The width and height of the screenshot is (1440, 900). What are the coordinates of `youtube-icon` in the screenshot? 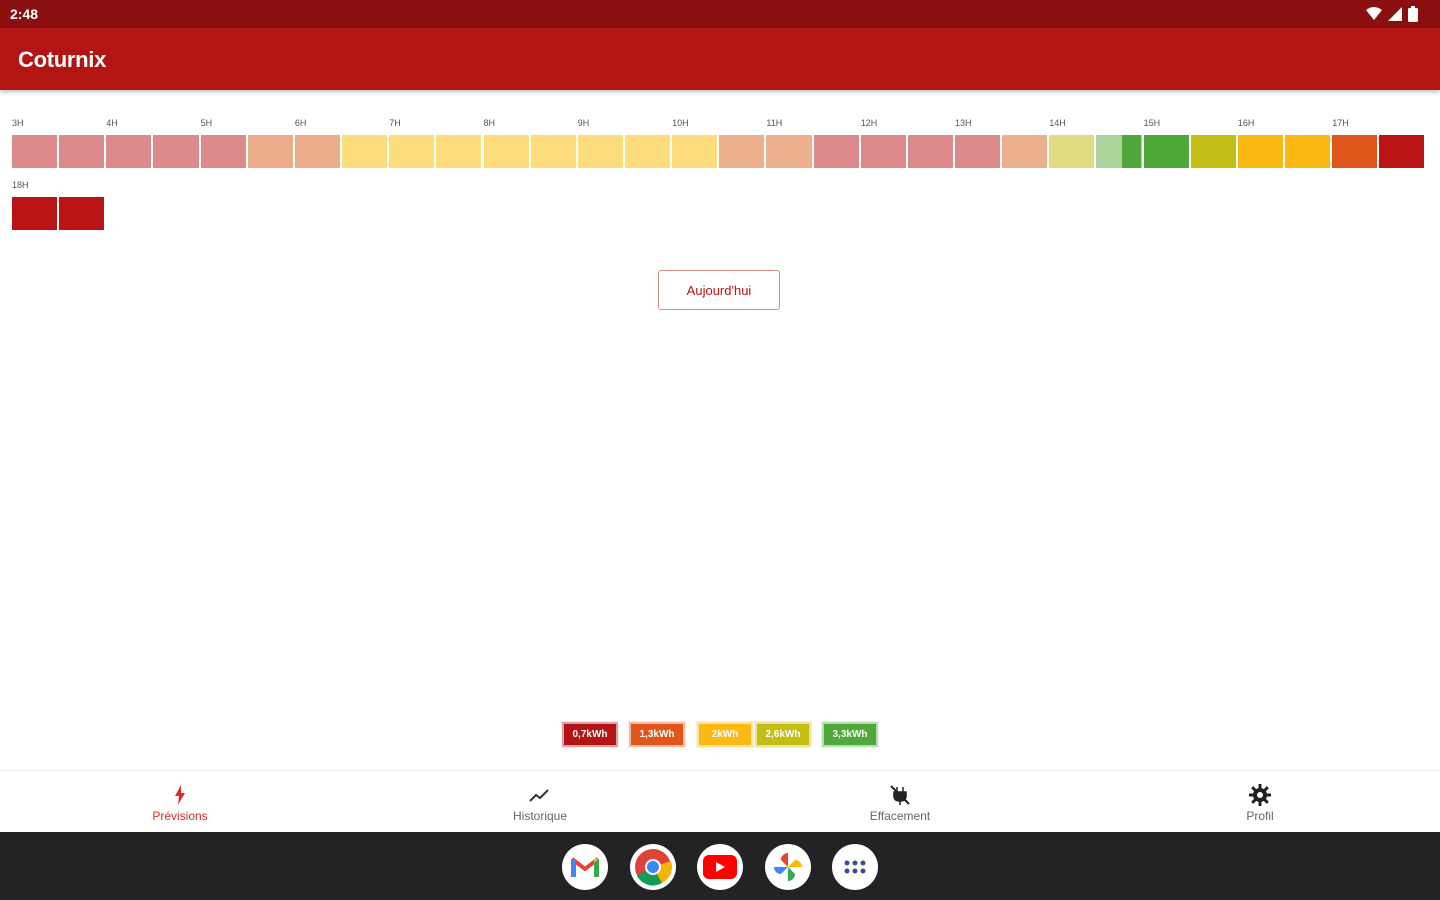 It's located at (720, 867).